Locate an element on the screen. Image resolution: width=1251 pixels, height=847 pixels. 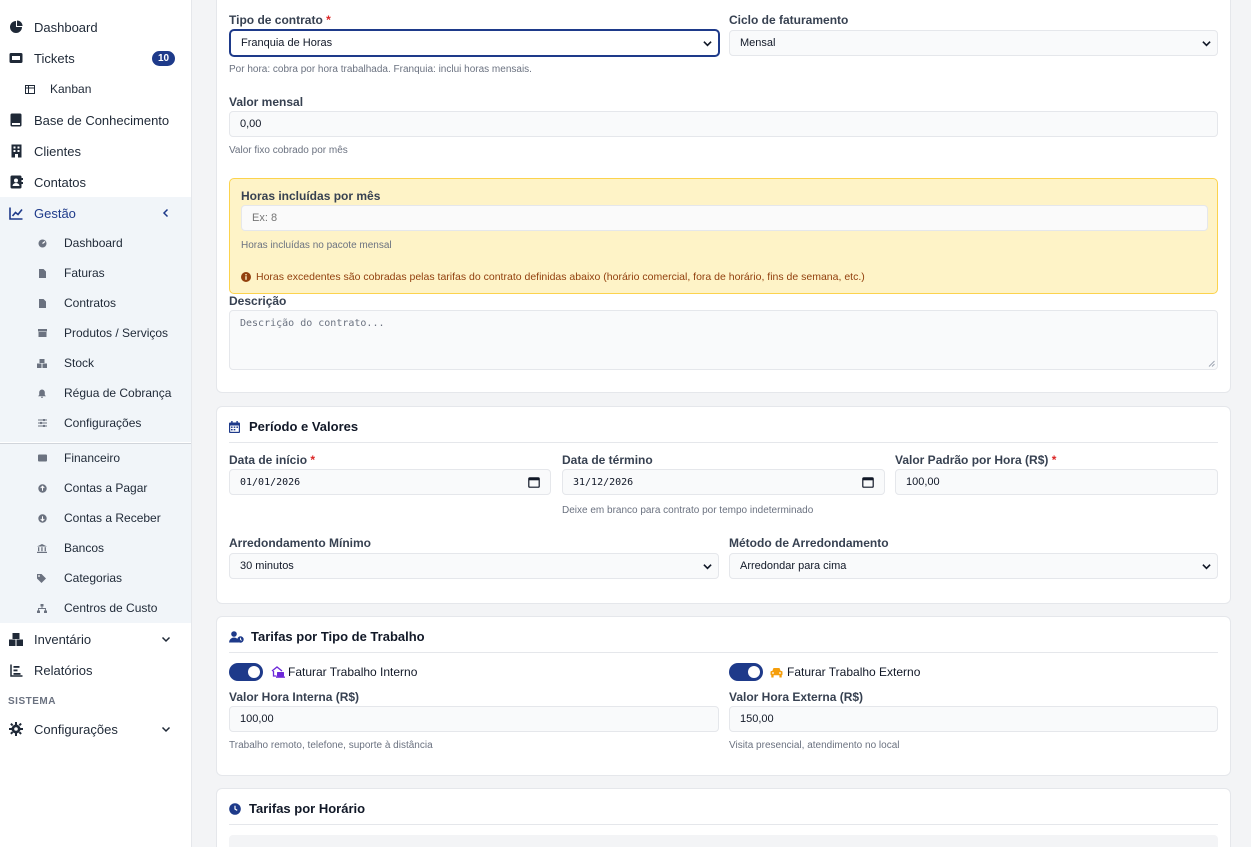
sidebar-item-label: Tickets is located at coordinates (54, 58).